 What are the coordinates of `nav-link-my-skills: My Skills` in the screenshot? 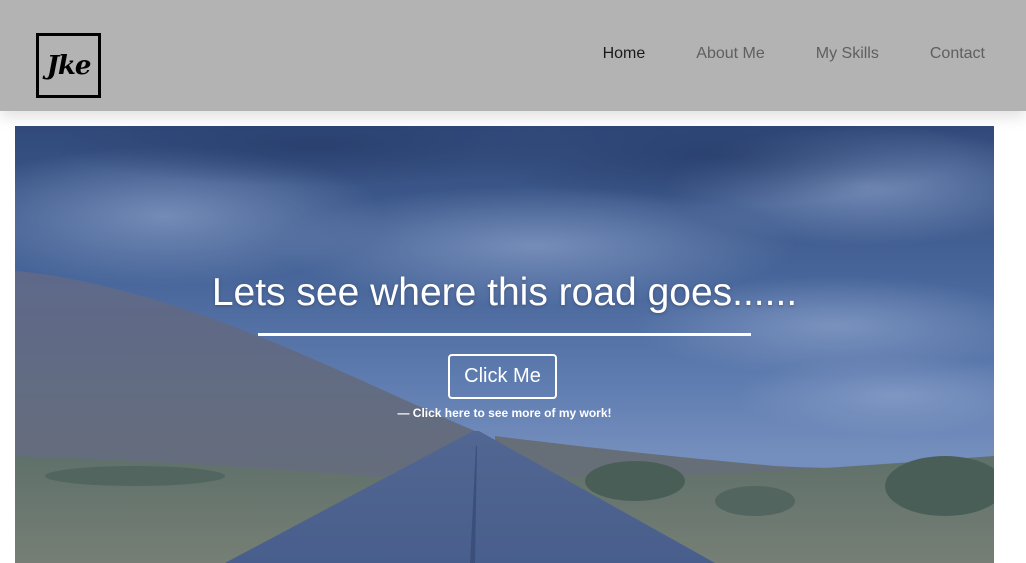 It's located at (847, 54).